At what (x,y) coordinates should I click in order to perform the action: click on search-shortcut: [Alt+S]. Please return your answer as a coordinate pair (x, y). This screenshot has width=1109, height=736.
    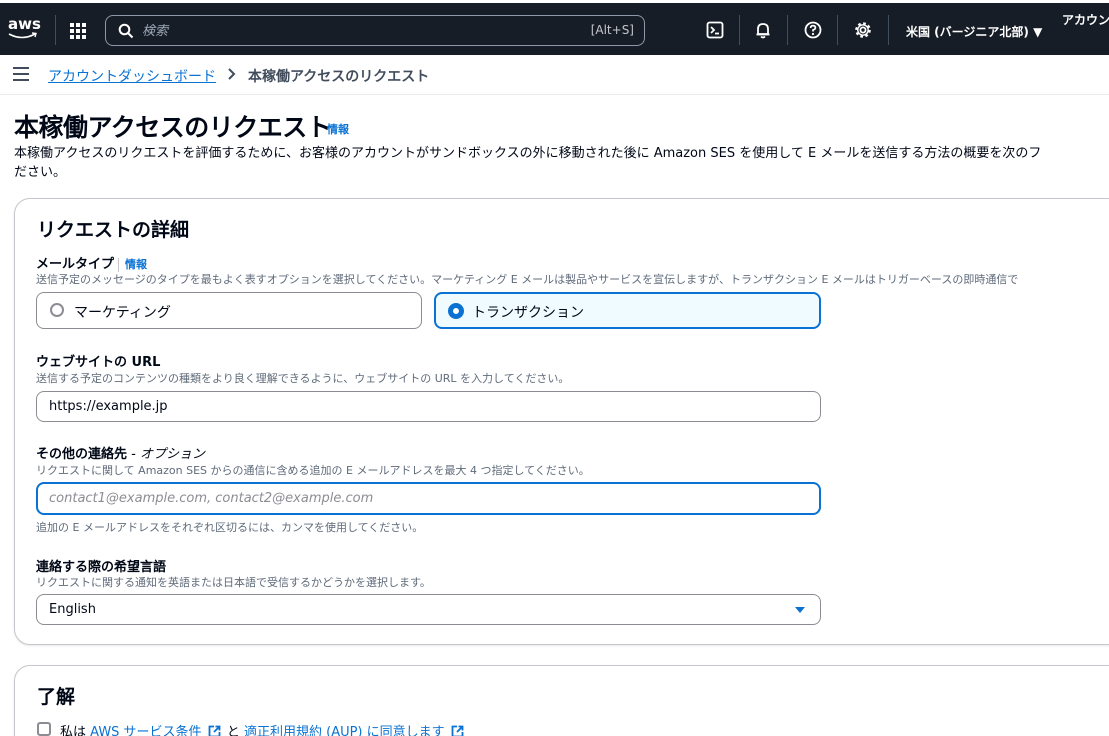
    Looking at the image, I should click on (612, 30).